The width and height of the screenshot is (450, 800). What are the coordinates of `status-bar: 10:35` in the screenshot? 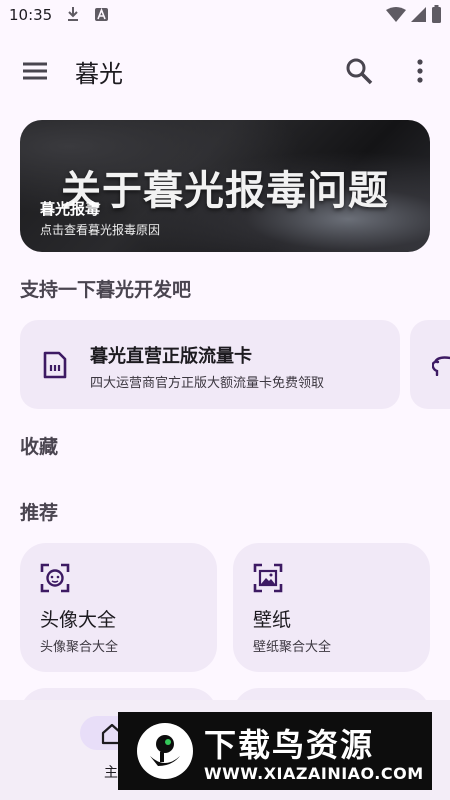 It's located at (225, 16).